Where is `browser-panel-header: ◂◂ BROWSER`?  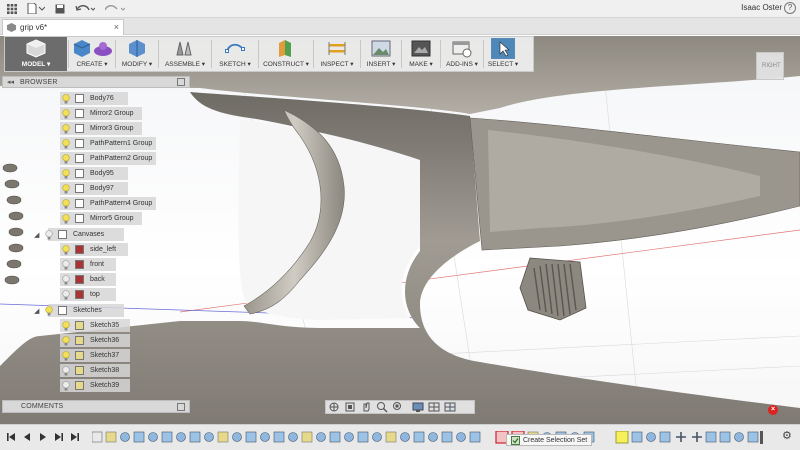
browser-panel-header: ◂◂ BROWSER is located at coordinates (96, 82).